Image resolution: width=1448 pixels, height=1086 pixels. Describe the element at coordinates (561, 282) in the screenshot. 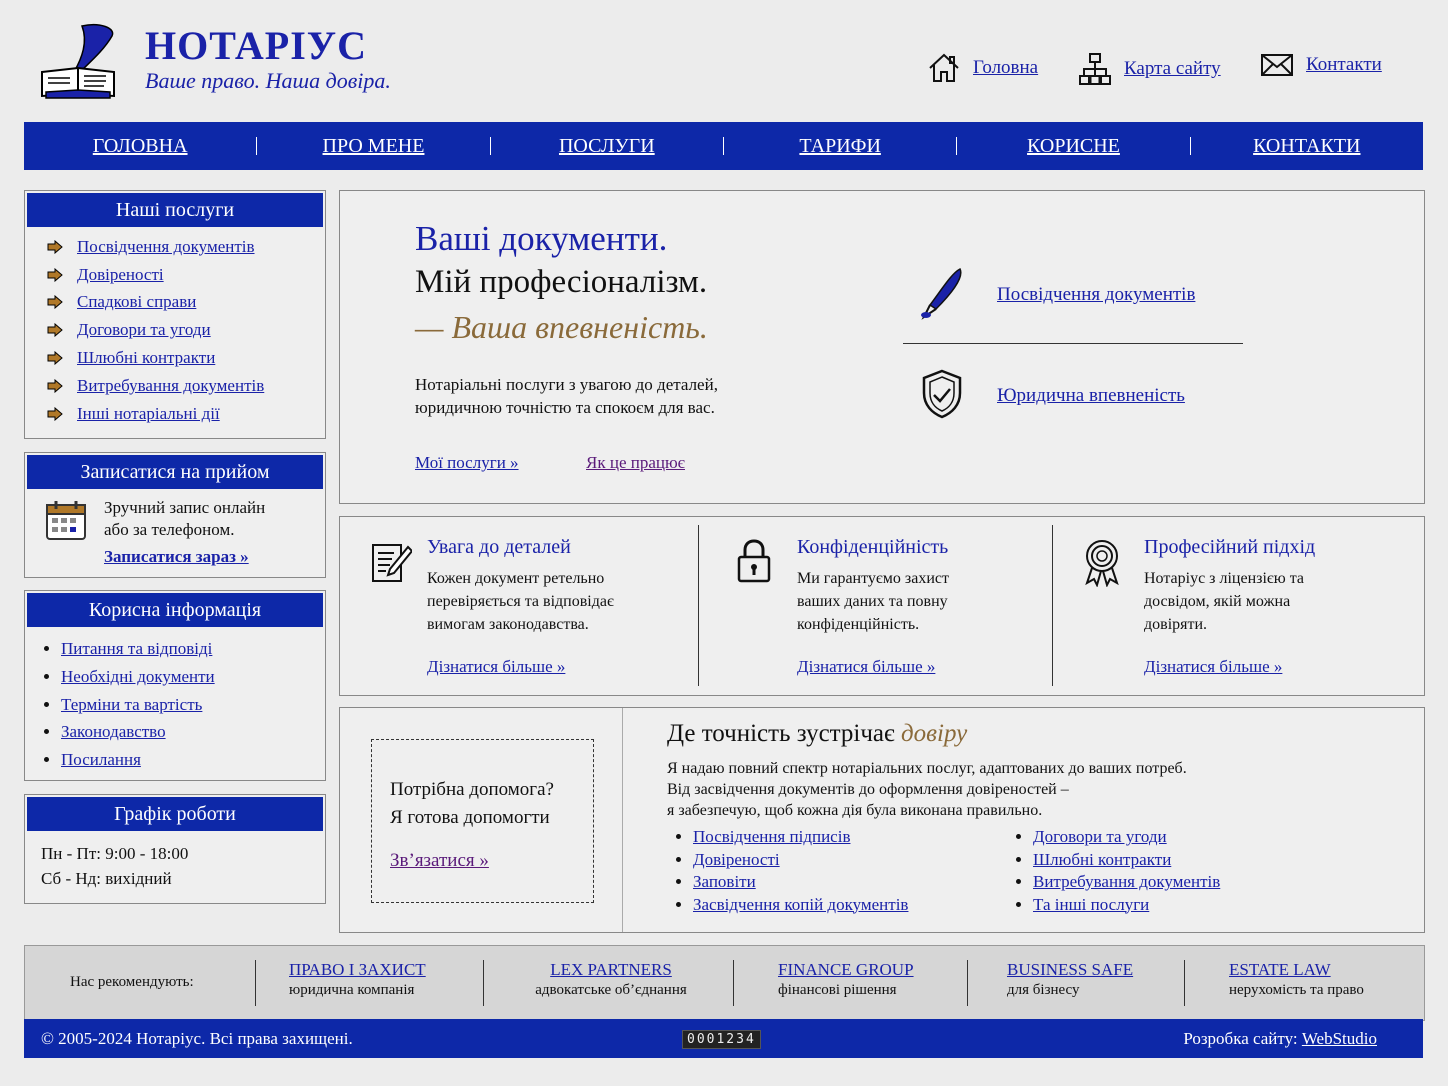

I see `hero-line-2: Мій професіоналізм.` at that location.